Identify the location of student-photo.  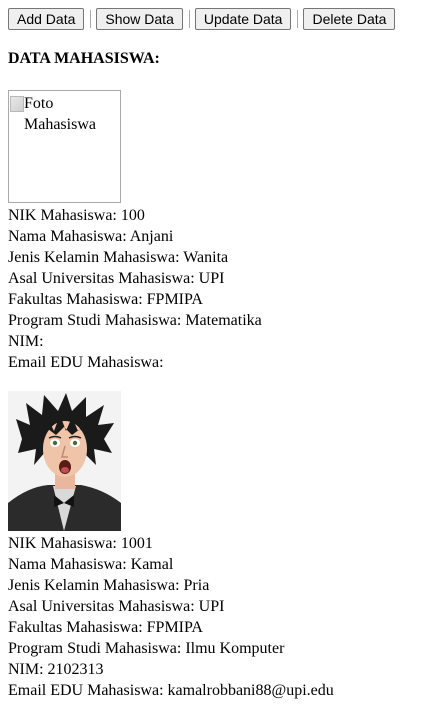
(64, 461).